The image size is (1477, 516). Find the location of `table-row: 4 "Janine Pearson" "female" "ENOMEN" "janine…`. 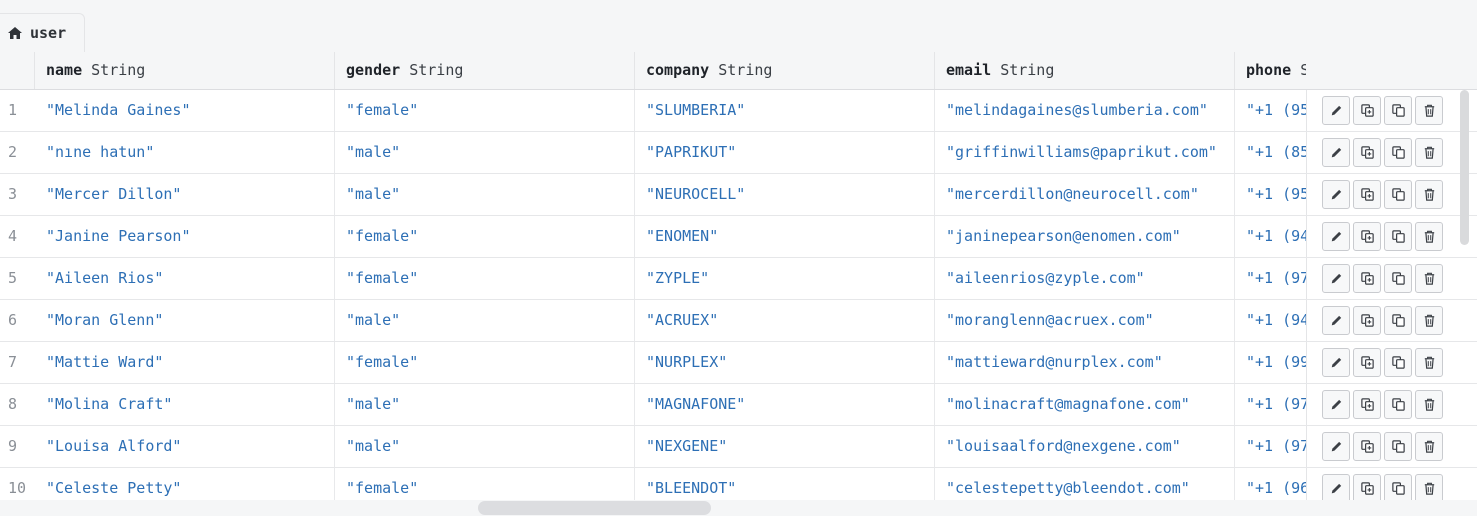

table-row: 4 "Janine Pearson" "female" "ENOMEN" "janine… is located at coordinates (738, 237).